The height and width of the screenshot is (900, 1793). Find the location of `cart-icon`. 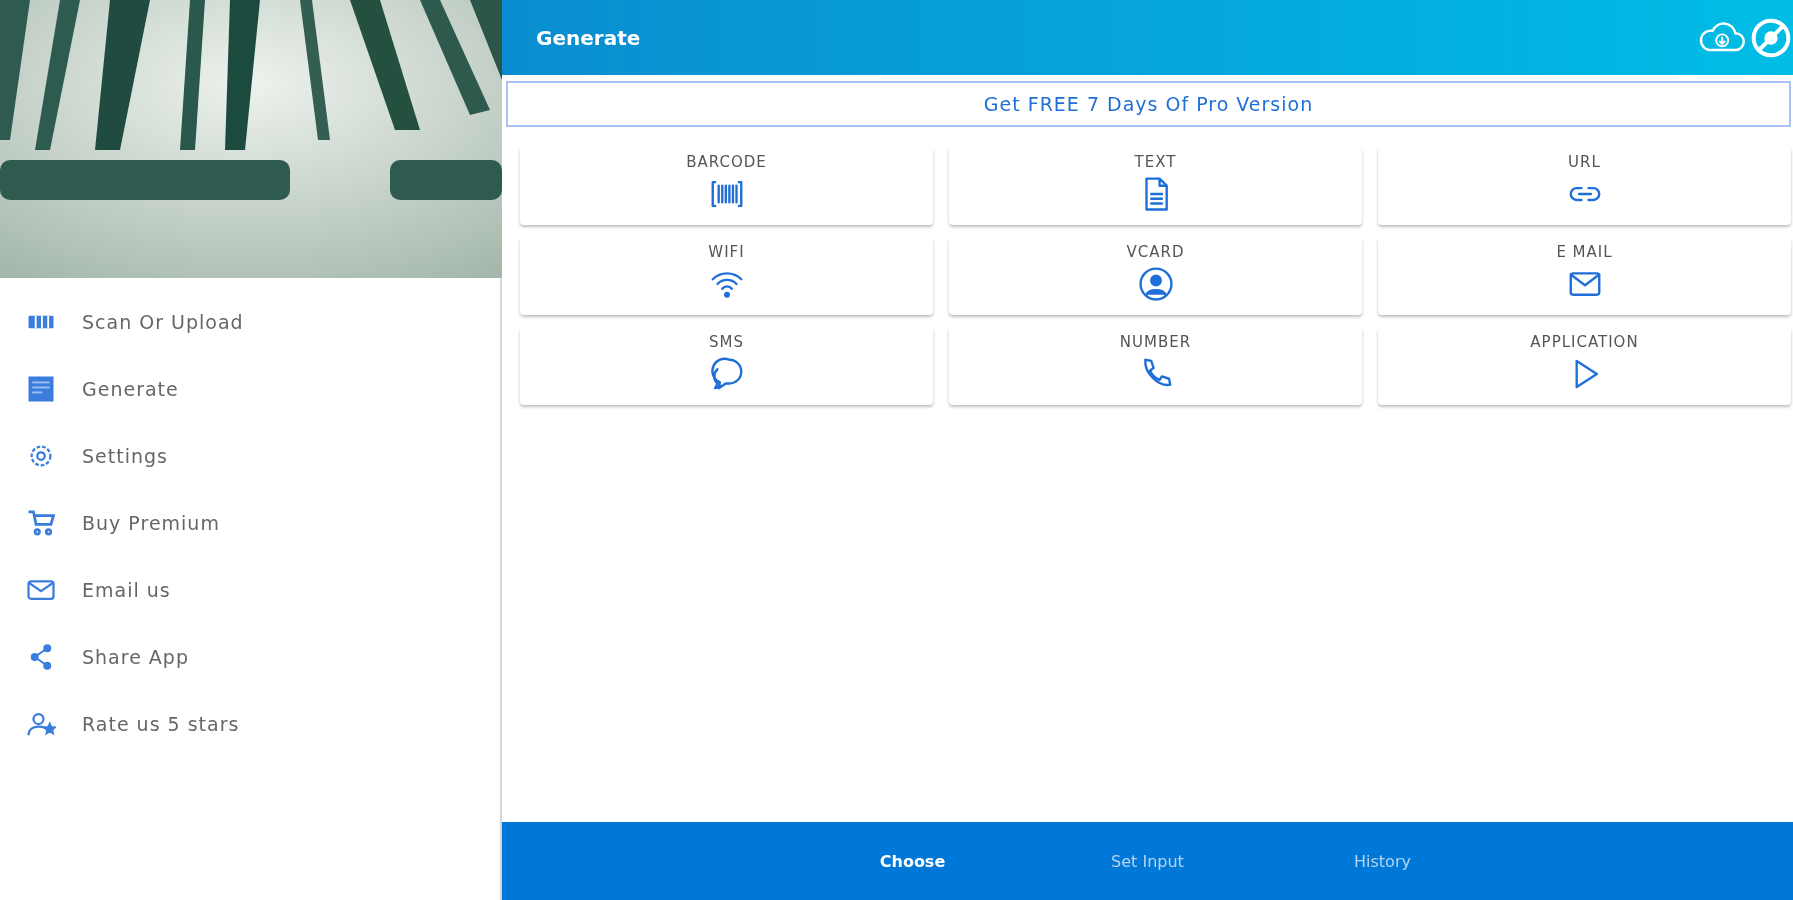

cart-icon is located at coordinates (41, 522).